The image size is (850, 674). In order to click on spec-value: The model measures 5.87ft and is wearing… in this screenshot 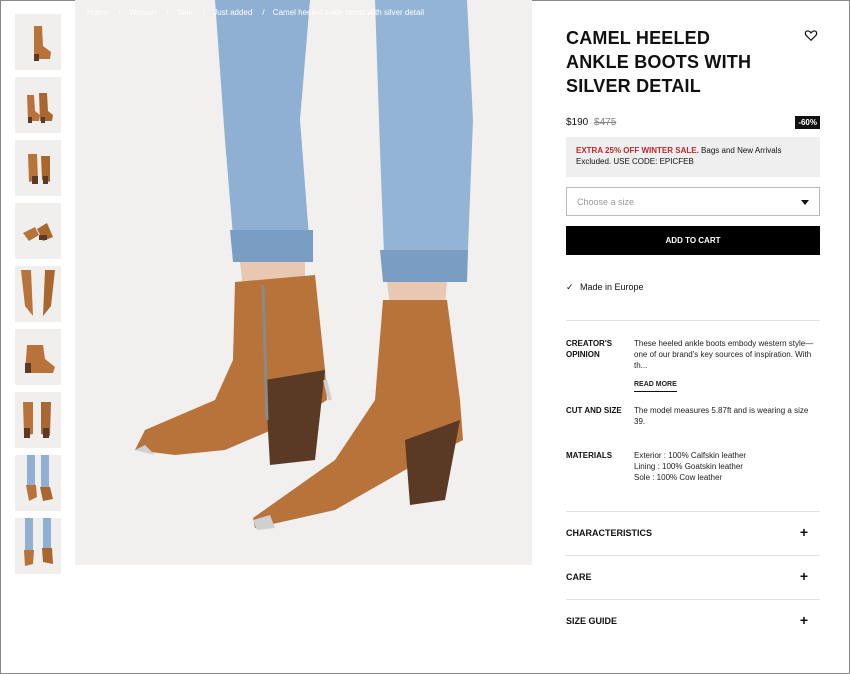, I will do `click(721, 416)`.